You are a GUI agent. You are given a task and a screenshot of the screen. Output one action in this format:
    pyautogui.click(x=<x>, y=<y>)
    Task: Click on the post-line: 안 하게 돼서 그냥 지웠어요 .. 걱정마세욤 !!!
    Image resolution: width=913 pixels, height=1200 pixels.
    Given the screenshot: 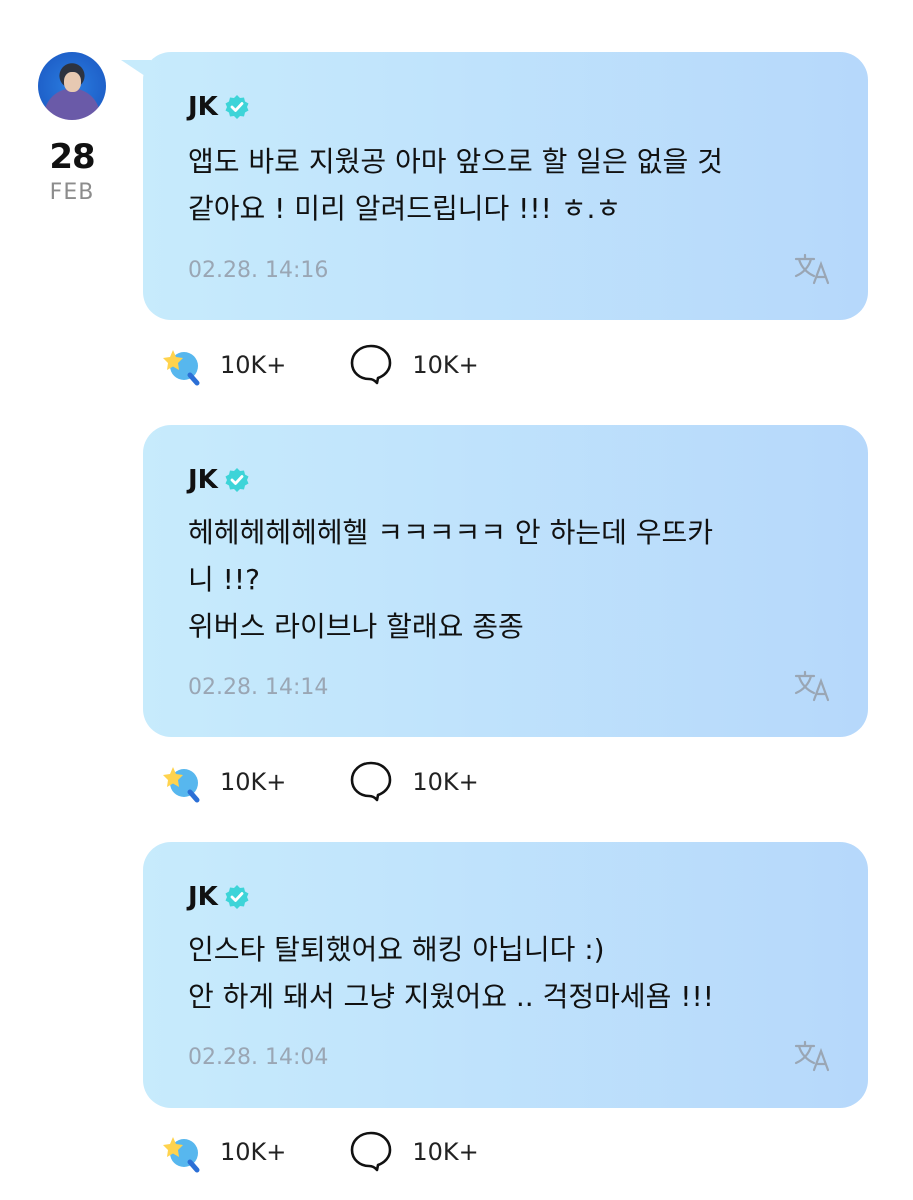 What is the action you would take?
    pyautogui.click(x=451, y=996)
    